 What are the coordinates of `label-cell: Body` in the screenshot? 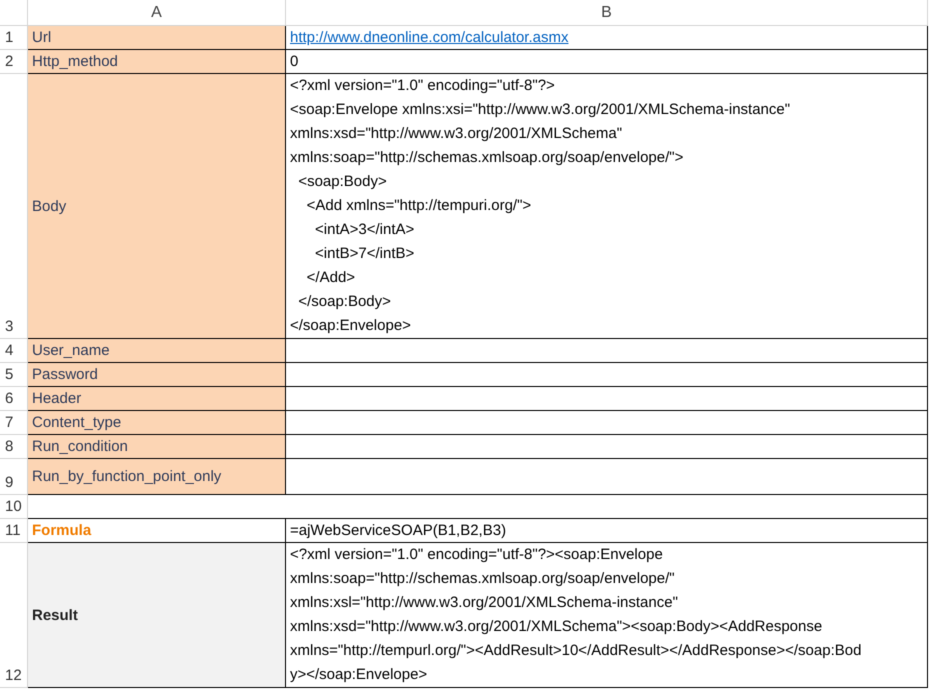 It's located at (157, 206).